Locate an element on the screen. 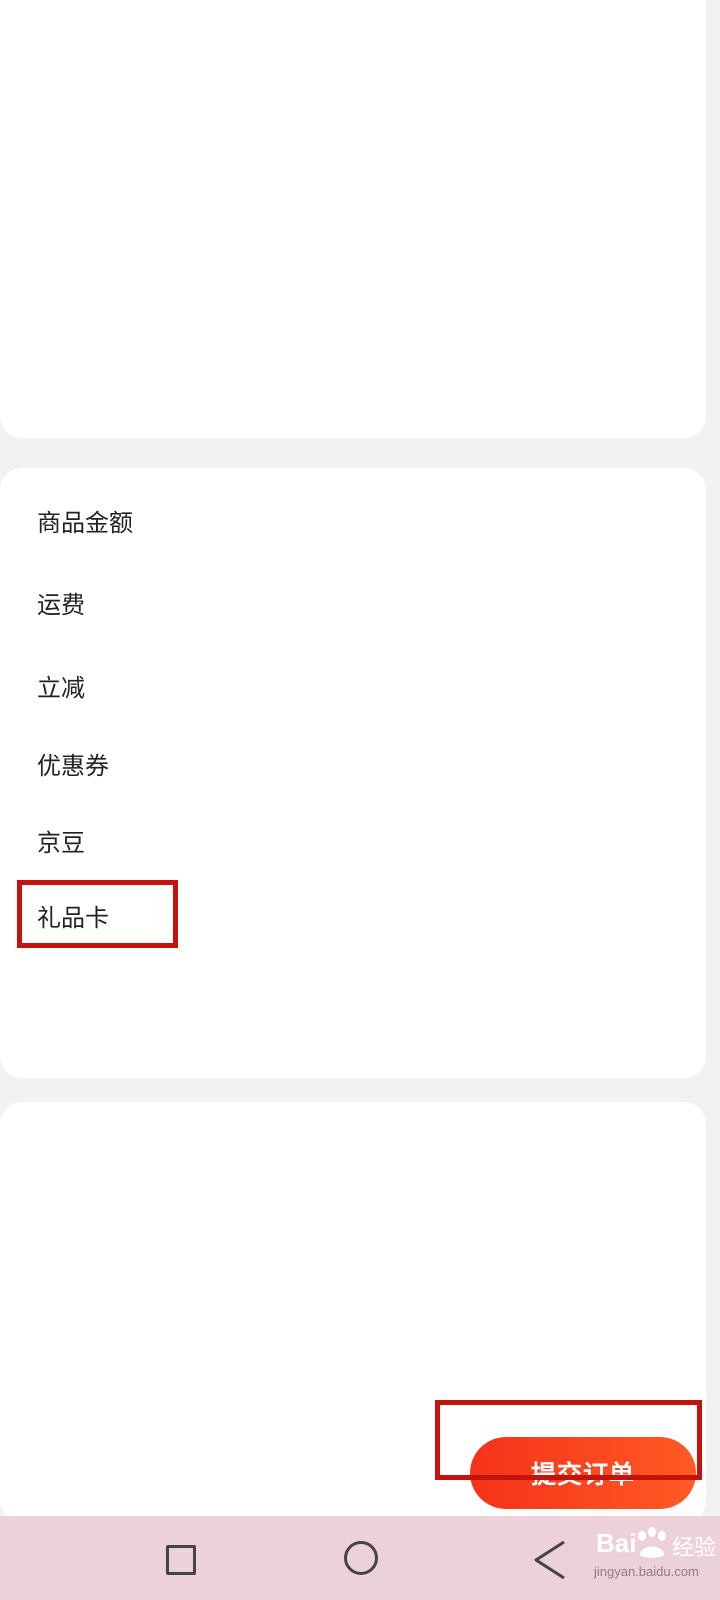 The height and width of the screenshot is (1600, 720). watermark-suffix: 经验 is located at coordinates (694, 1548).